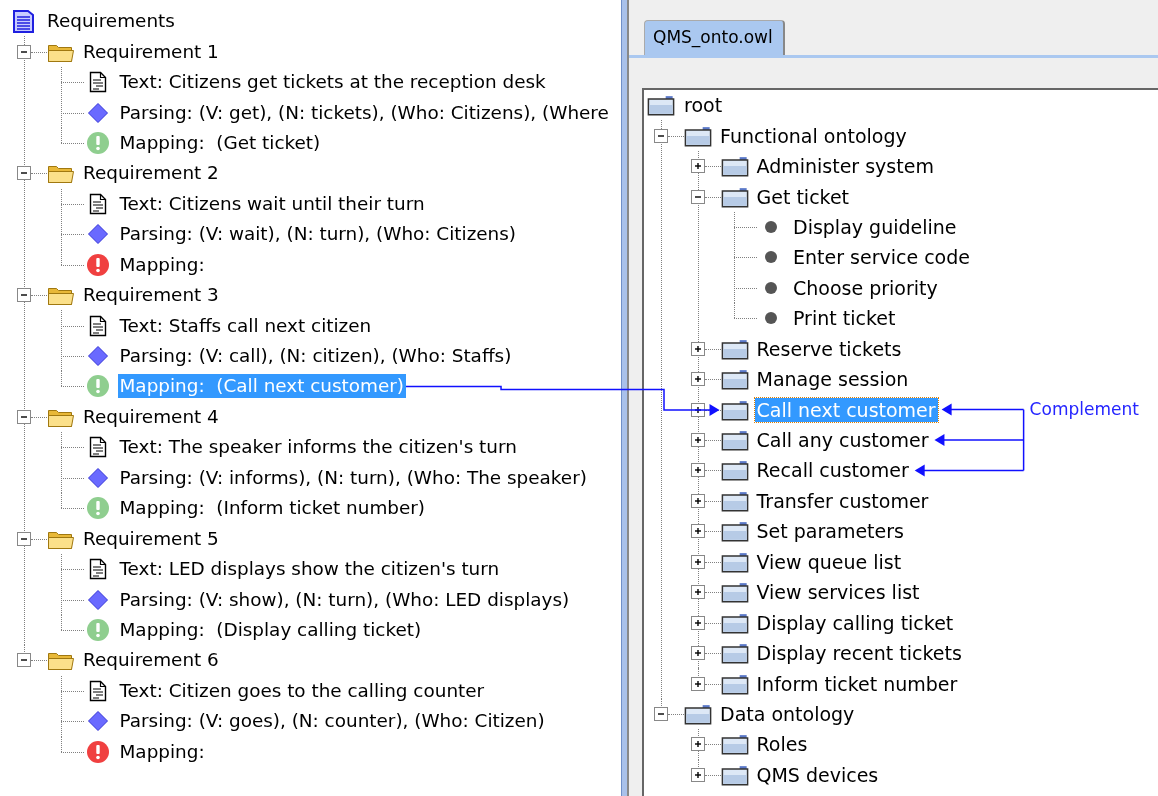 This screenshot has height=796, width=1158. I want to click on tree-item: Text: Citizens get tickets at the reception desk, so click(332, 82).